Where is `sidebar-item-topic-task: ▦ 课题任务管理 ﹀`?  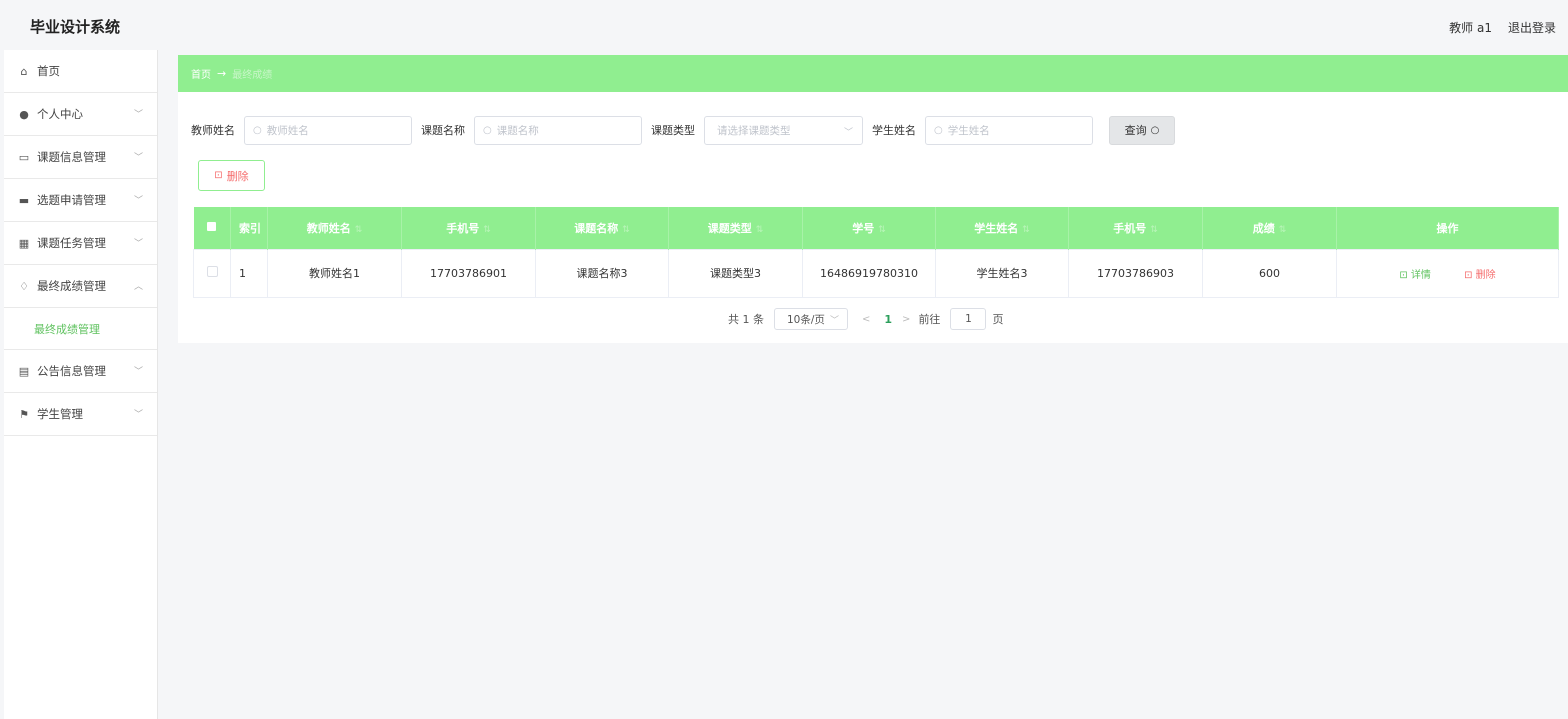
sidebar-item-topic-task: ▦ 课题任务管理 ﹀ is located at coordinates (80, 243).